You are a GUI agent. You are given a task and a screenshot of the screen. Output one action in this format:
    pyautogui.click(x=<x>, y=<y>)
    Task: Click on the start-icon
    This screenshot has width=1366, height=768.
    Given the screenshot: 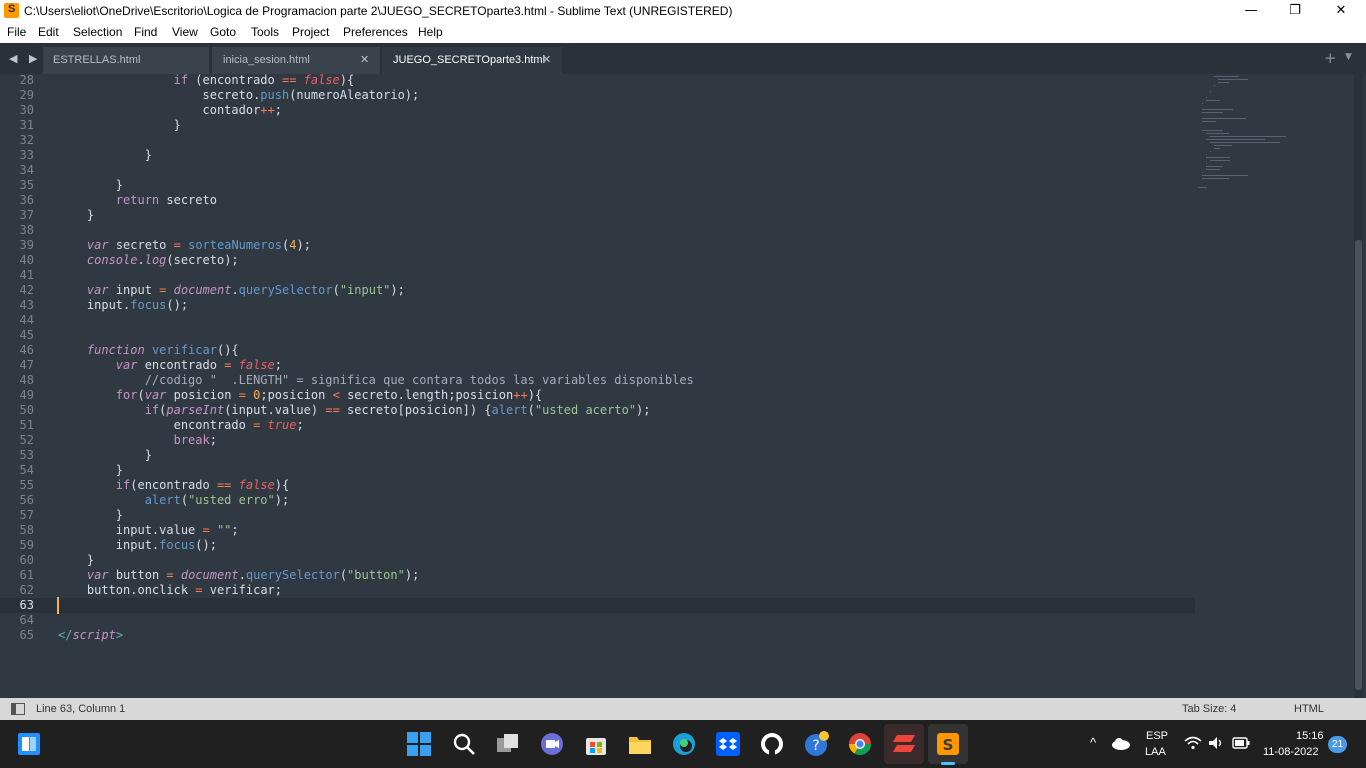 What is the action you would take?
    pyautogui.click(x=29, y=744)
    